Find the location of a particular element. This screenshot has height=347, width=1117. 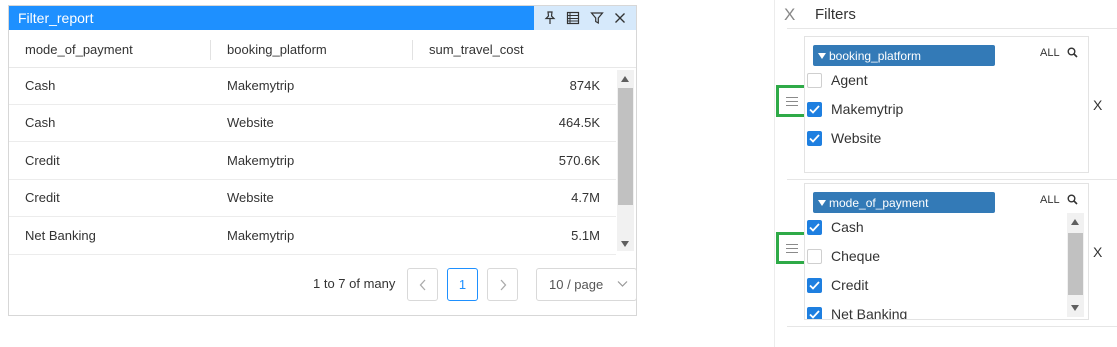

filter-option: Website is located at coordinates (844, 138).